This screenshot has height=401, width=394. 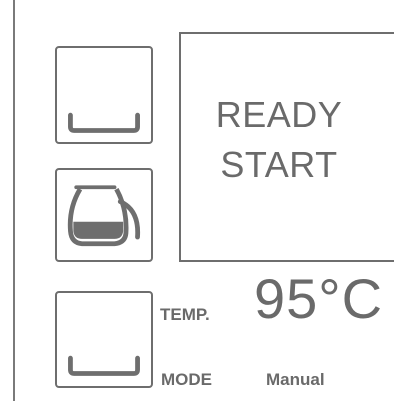 What do you see at coordinates (104, 95) in the screenshot?
I see `tray-button-top` at bounding box center [104, 95].